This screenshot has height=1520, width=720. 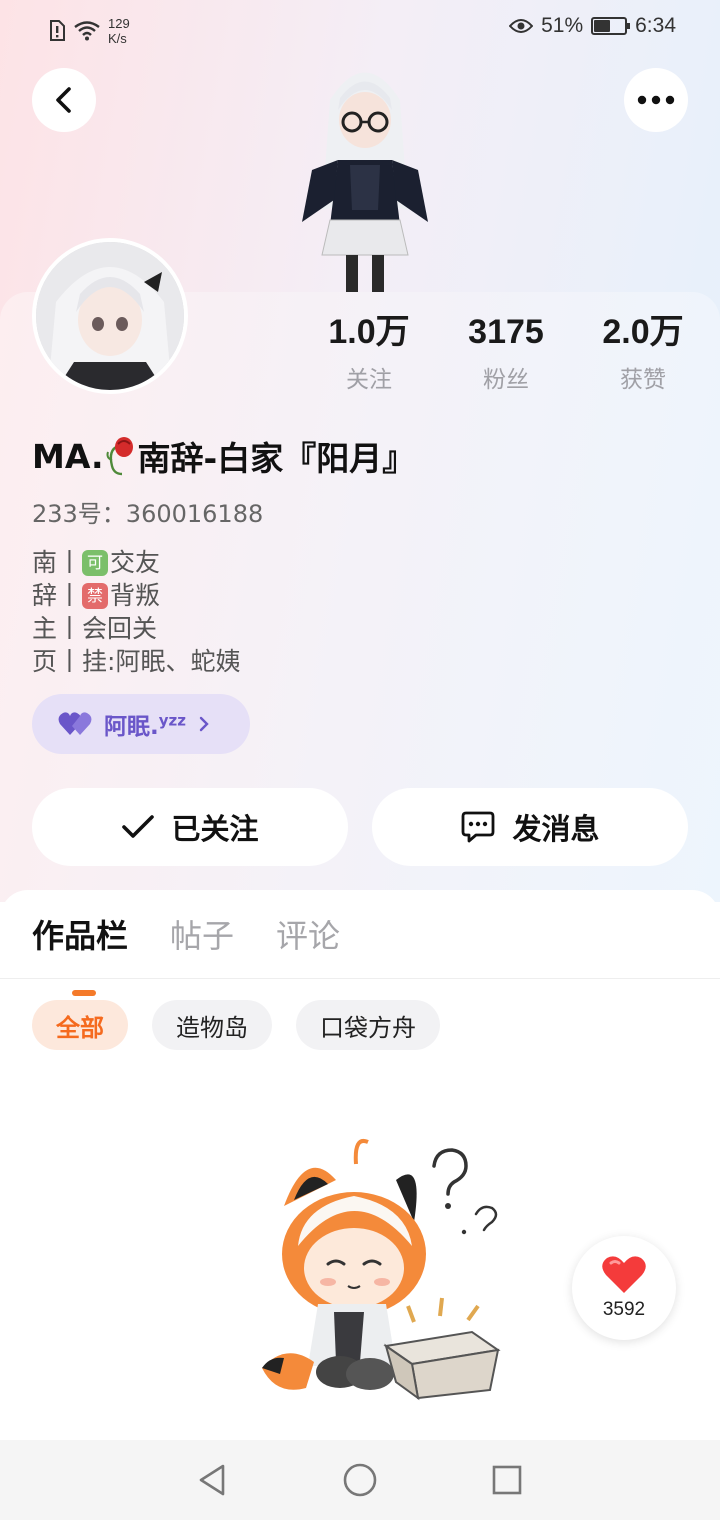 I want to click on stat-likes: 2.0万 获赞, so click(x=643, y=352).